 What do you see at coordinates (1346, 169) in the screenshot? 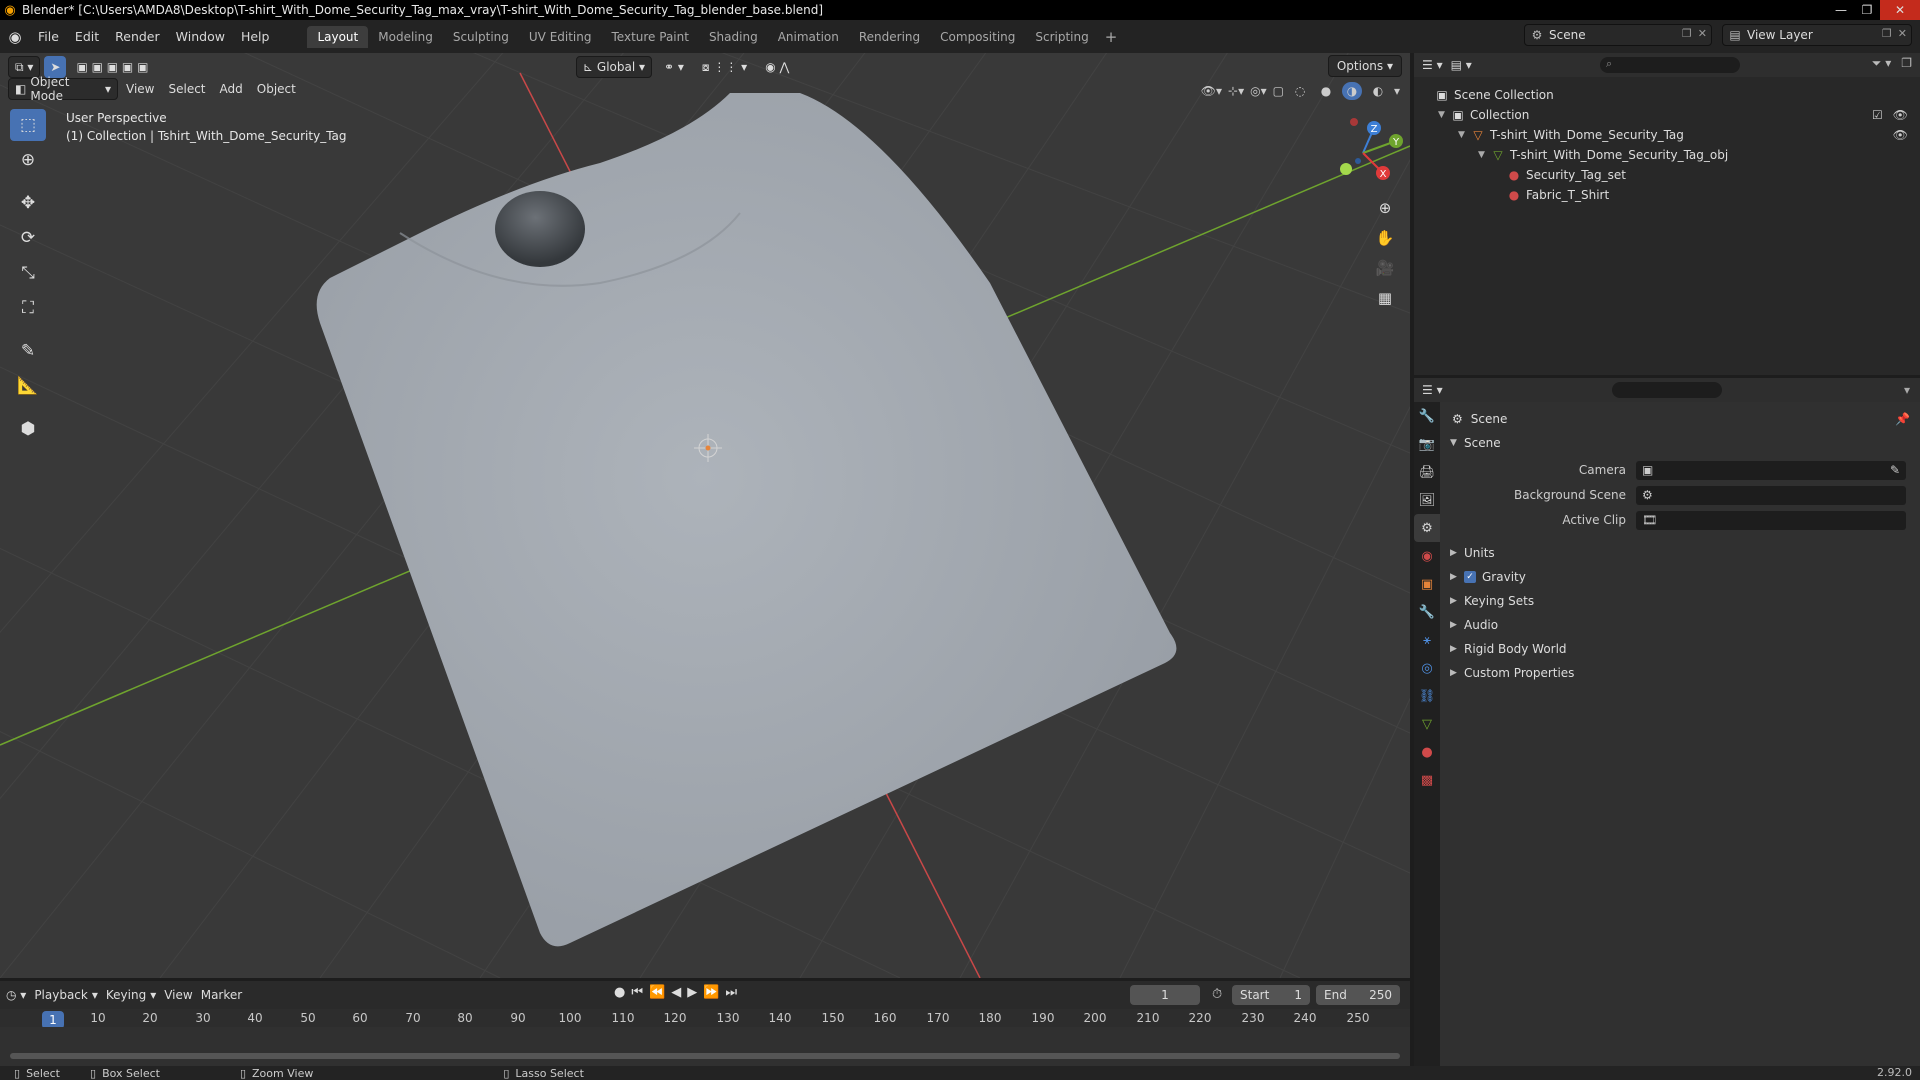
I see `gizmo-neg-y-axis` at bounding box center [1346, 169].